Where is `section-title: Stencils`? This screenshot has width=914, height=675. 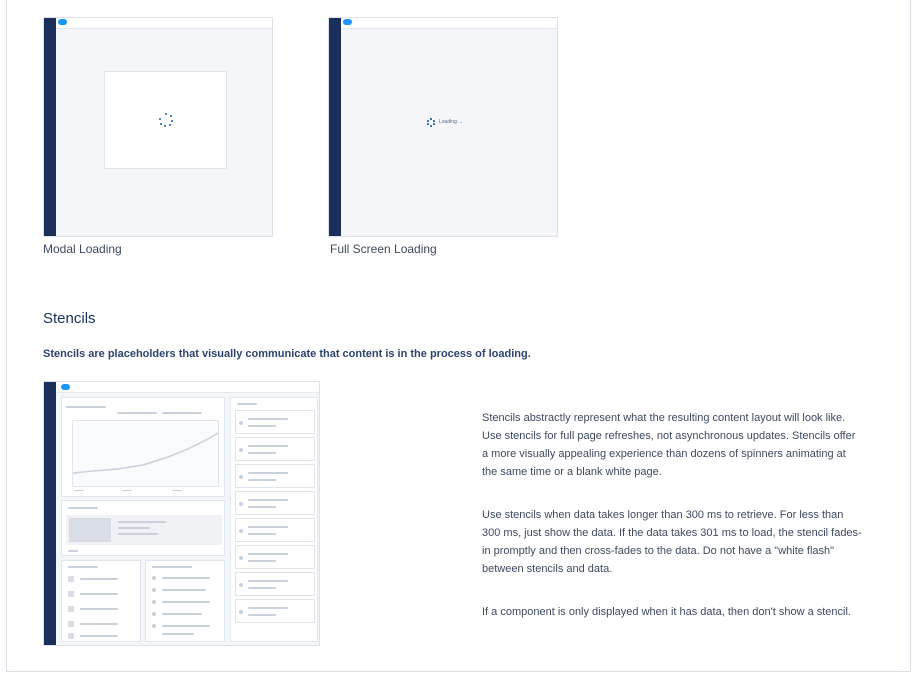 section-title: Stencils is located at coordinates (69, 318).